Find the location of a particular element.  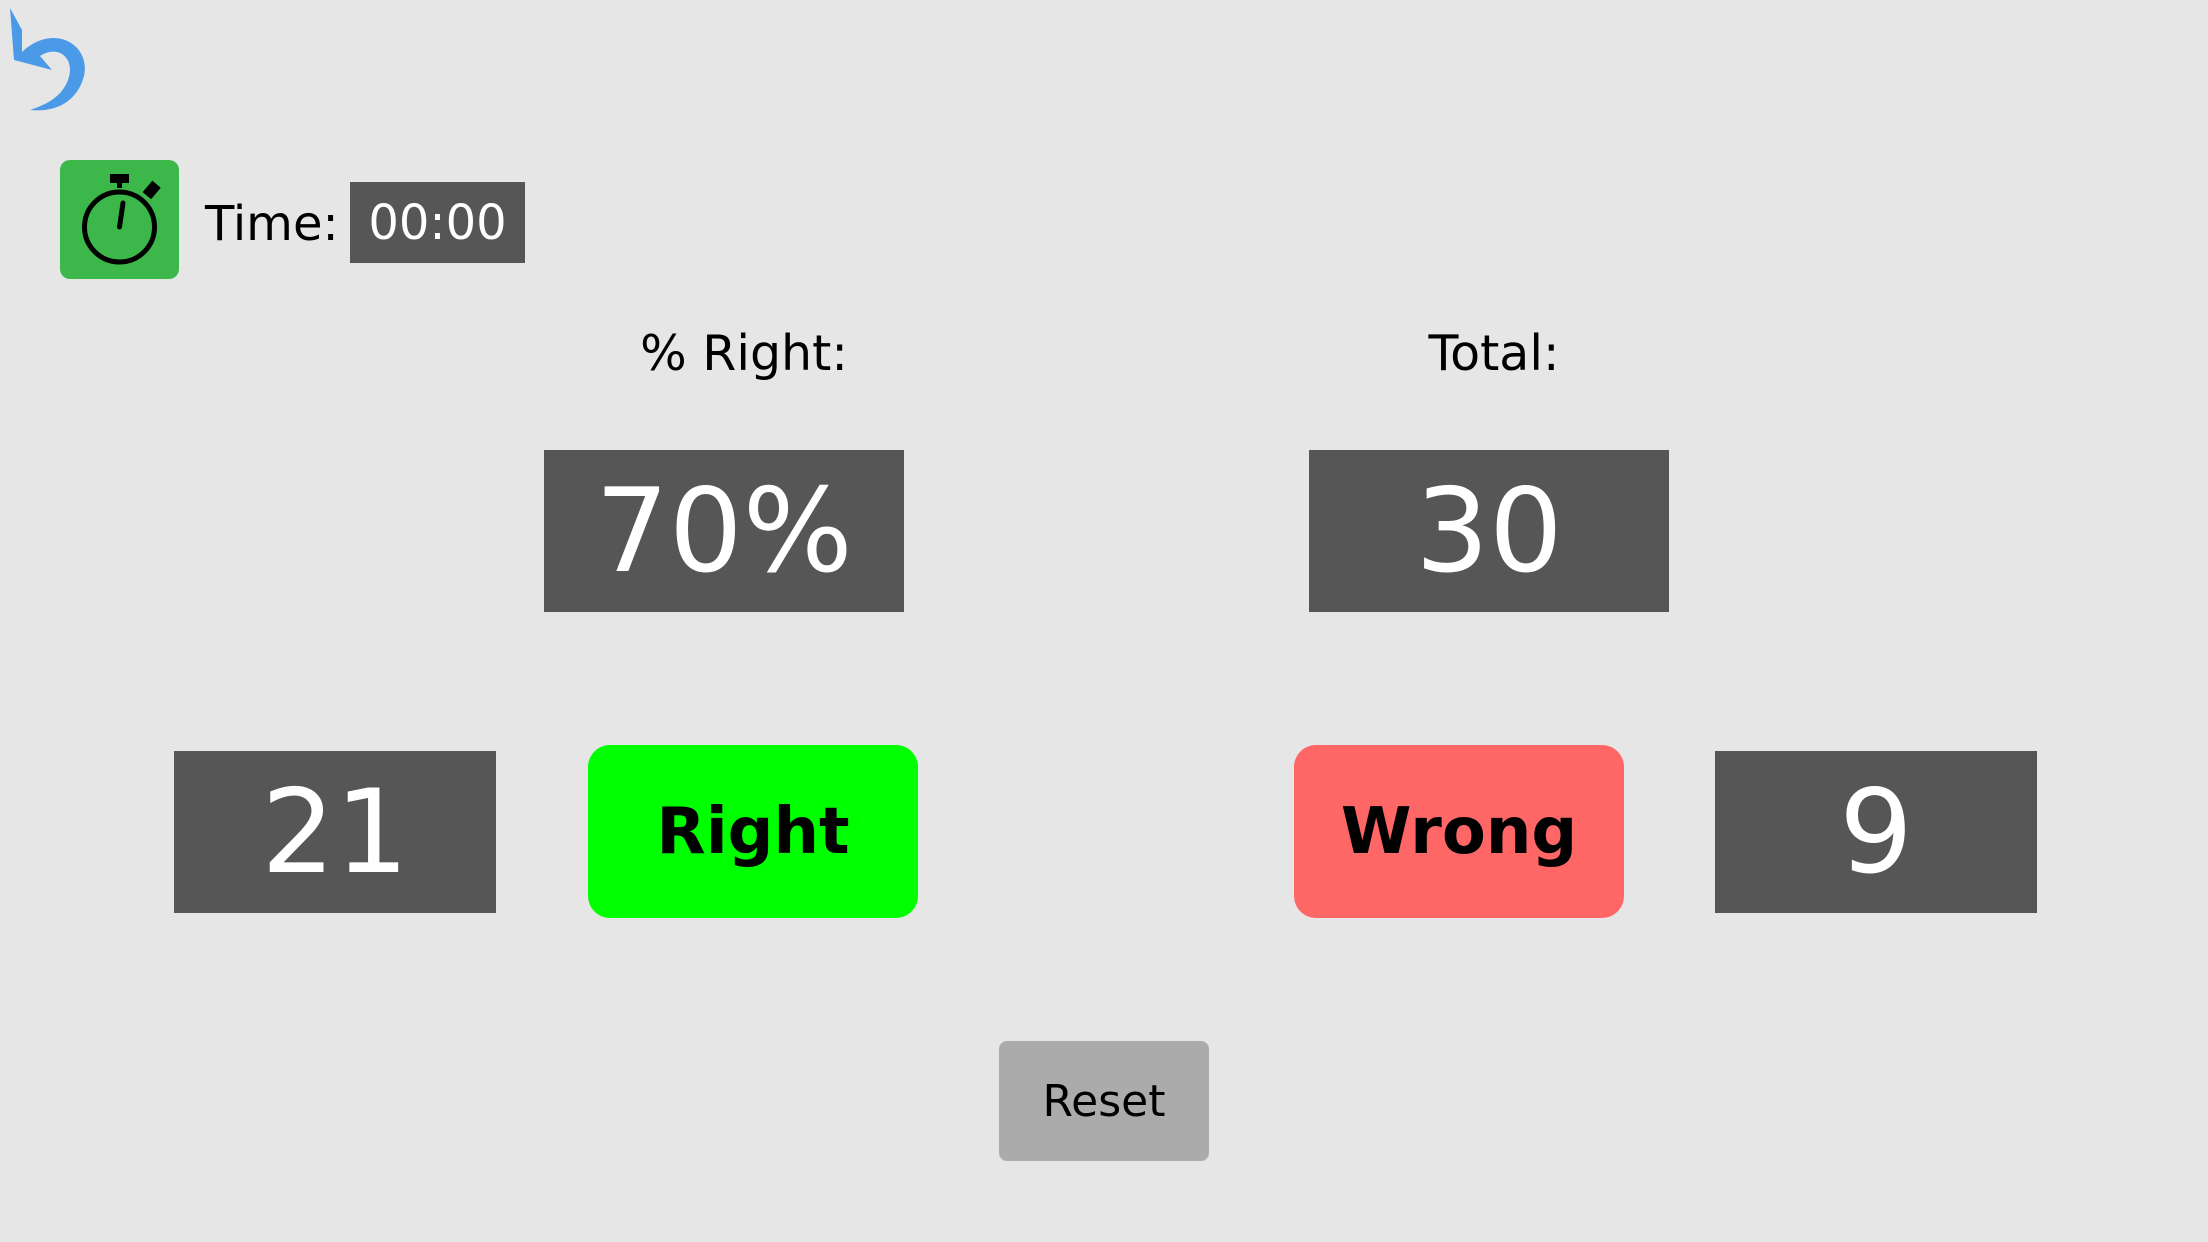

total-value: 30 is located at coordinates (1489, 531).